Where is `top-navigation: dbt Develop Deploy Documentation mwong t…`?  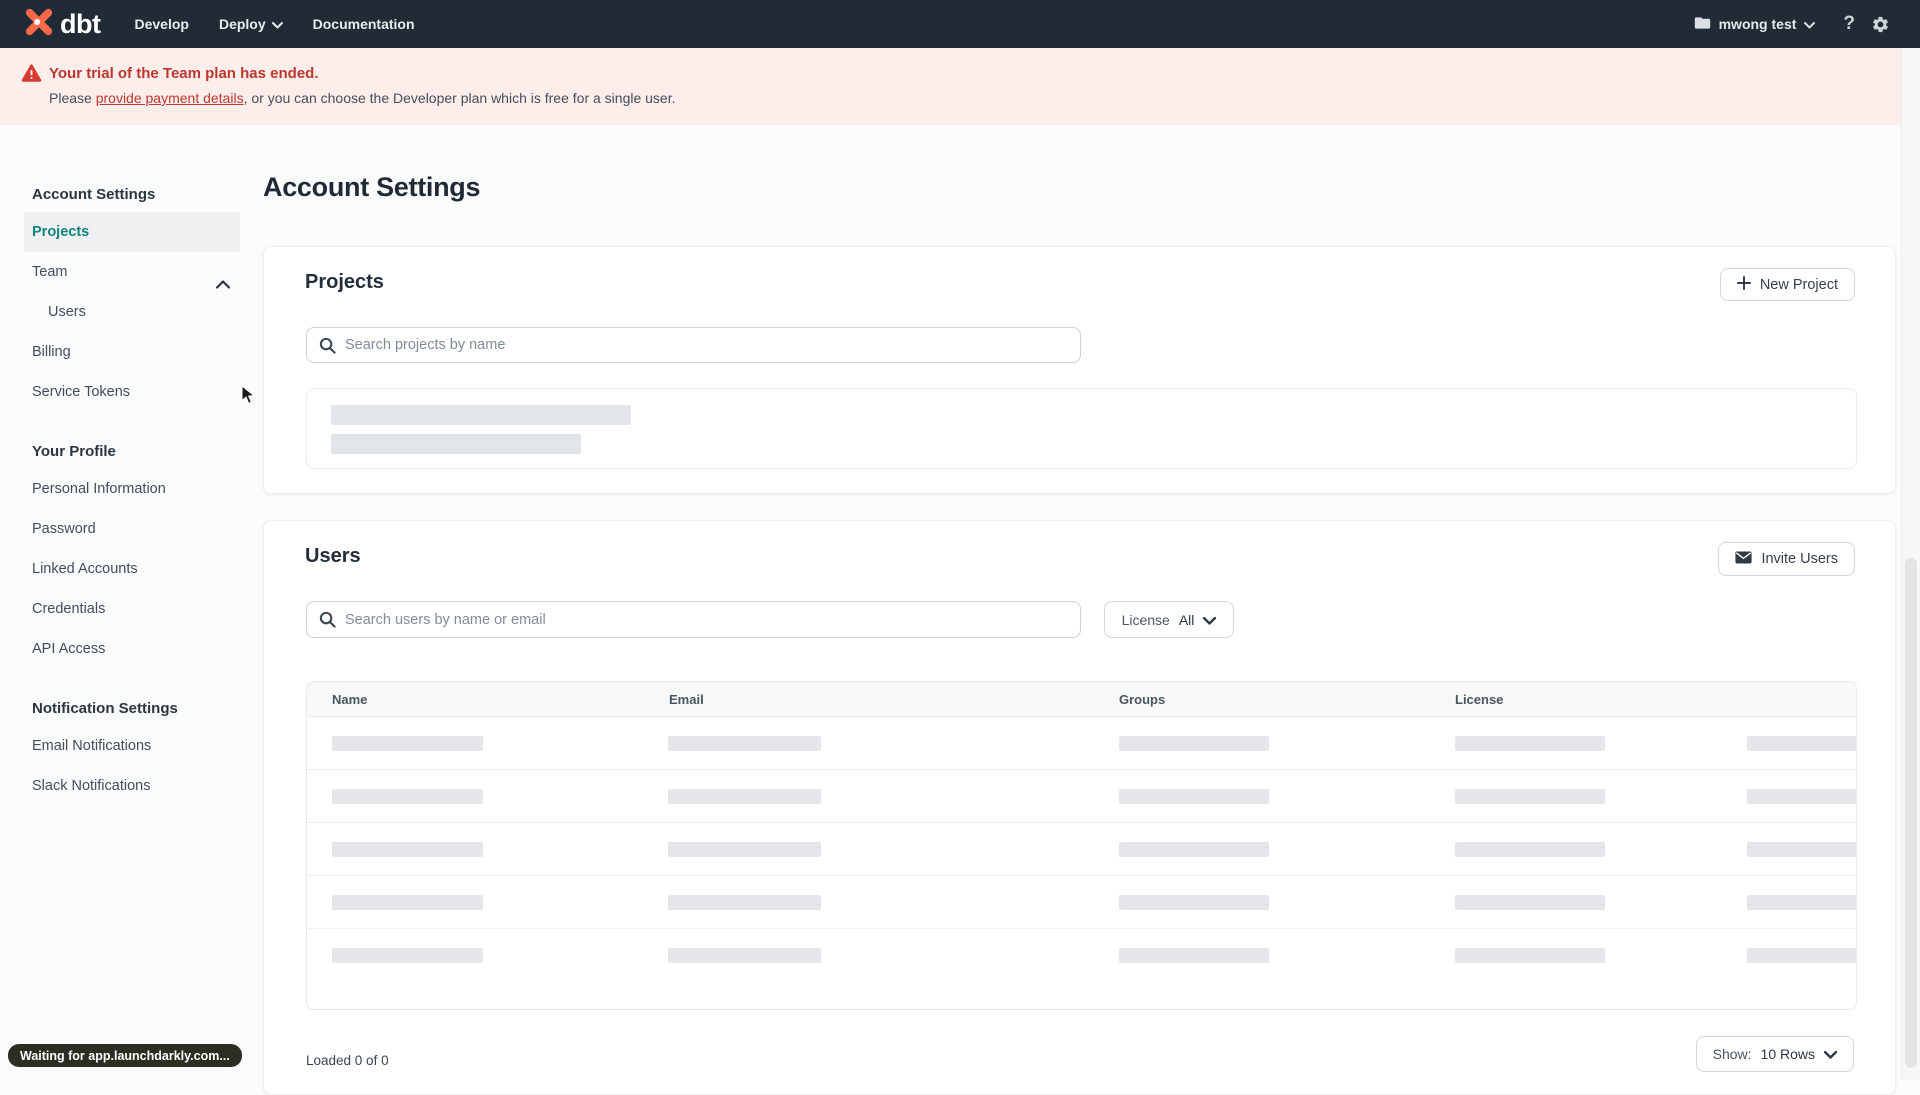 top-navigation: dbt Develop Deploy Documentation mwong t… is located at coordinates (960, 24).